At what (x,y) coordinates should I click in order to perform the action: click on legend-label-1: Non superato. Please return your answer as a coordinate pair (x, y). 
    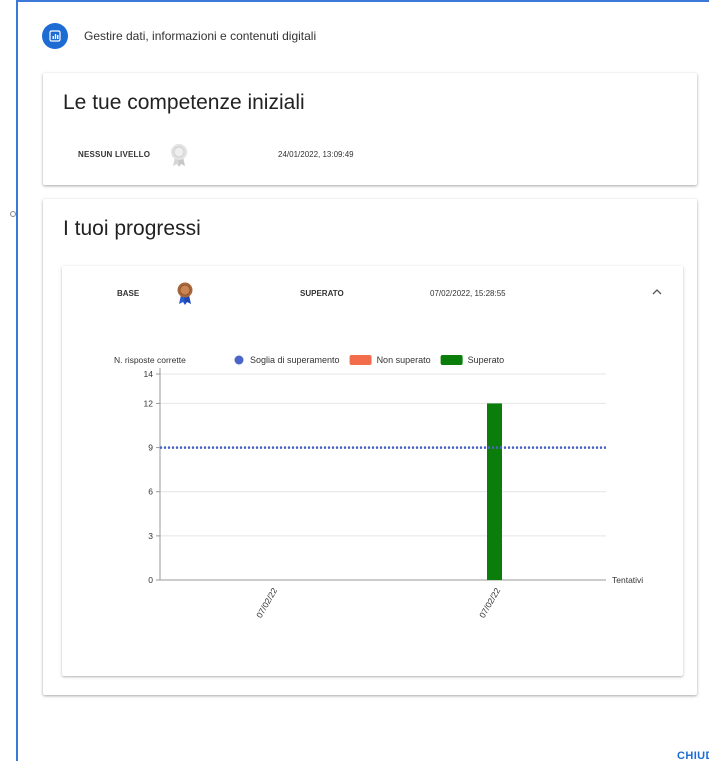
    Looking at the image, I should click on (404, 360).